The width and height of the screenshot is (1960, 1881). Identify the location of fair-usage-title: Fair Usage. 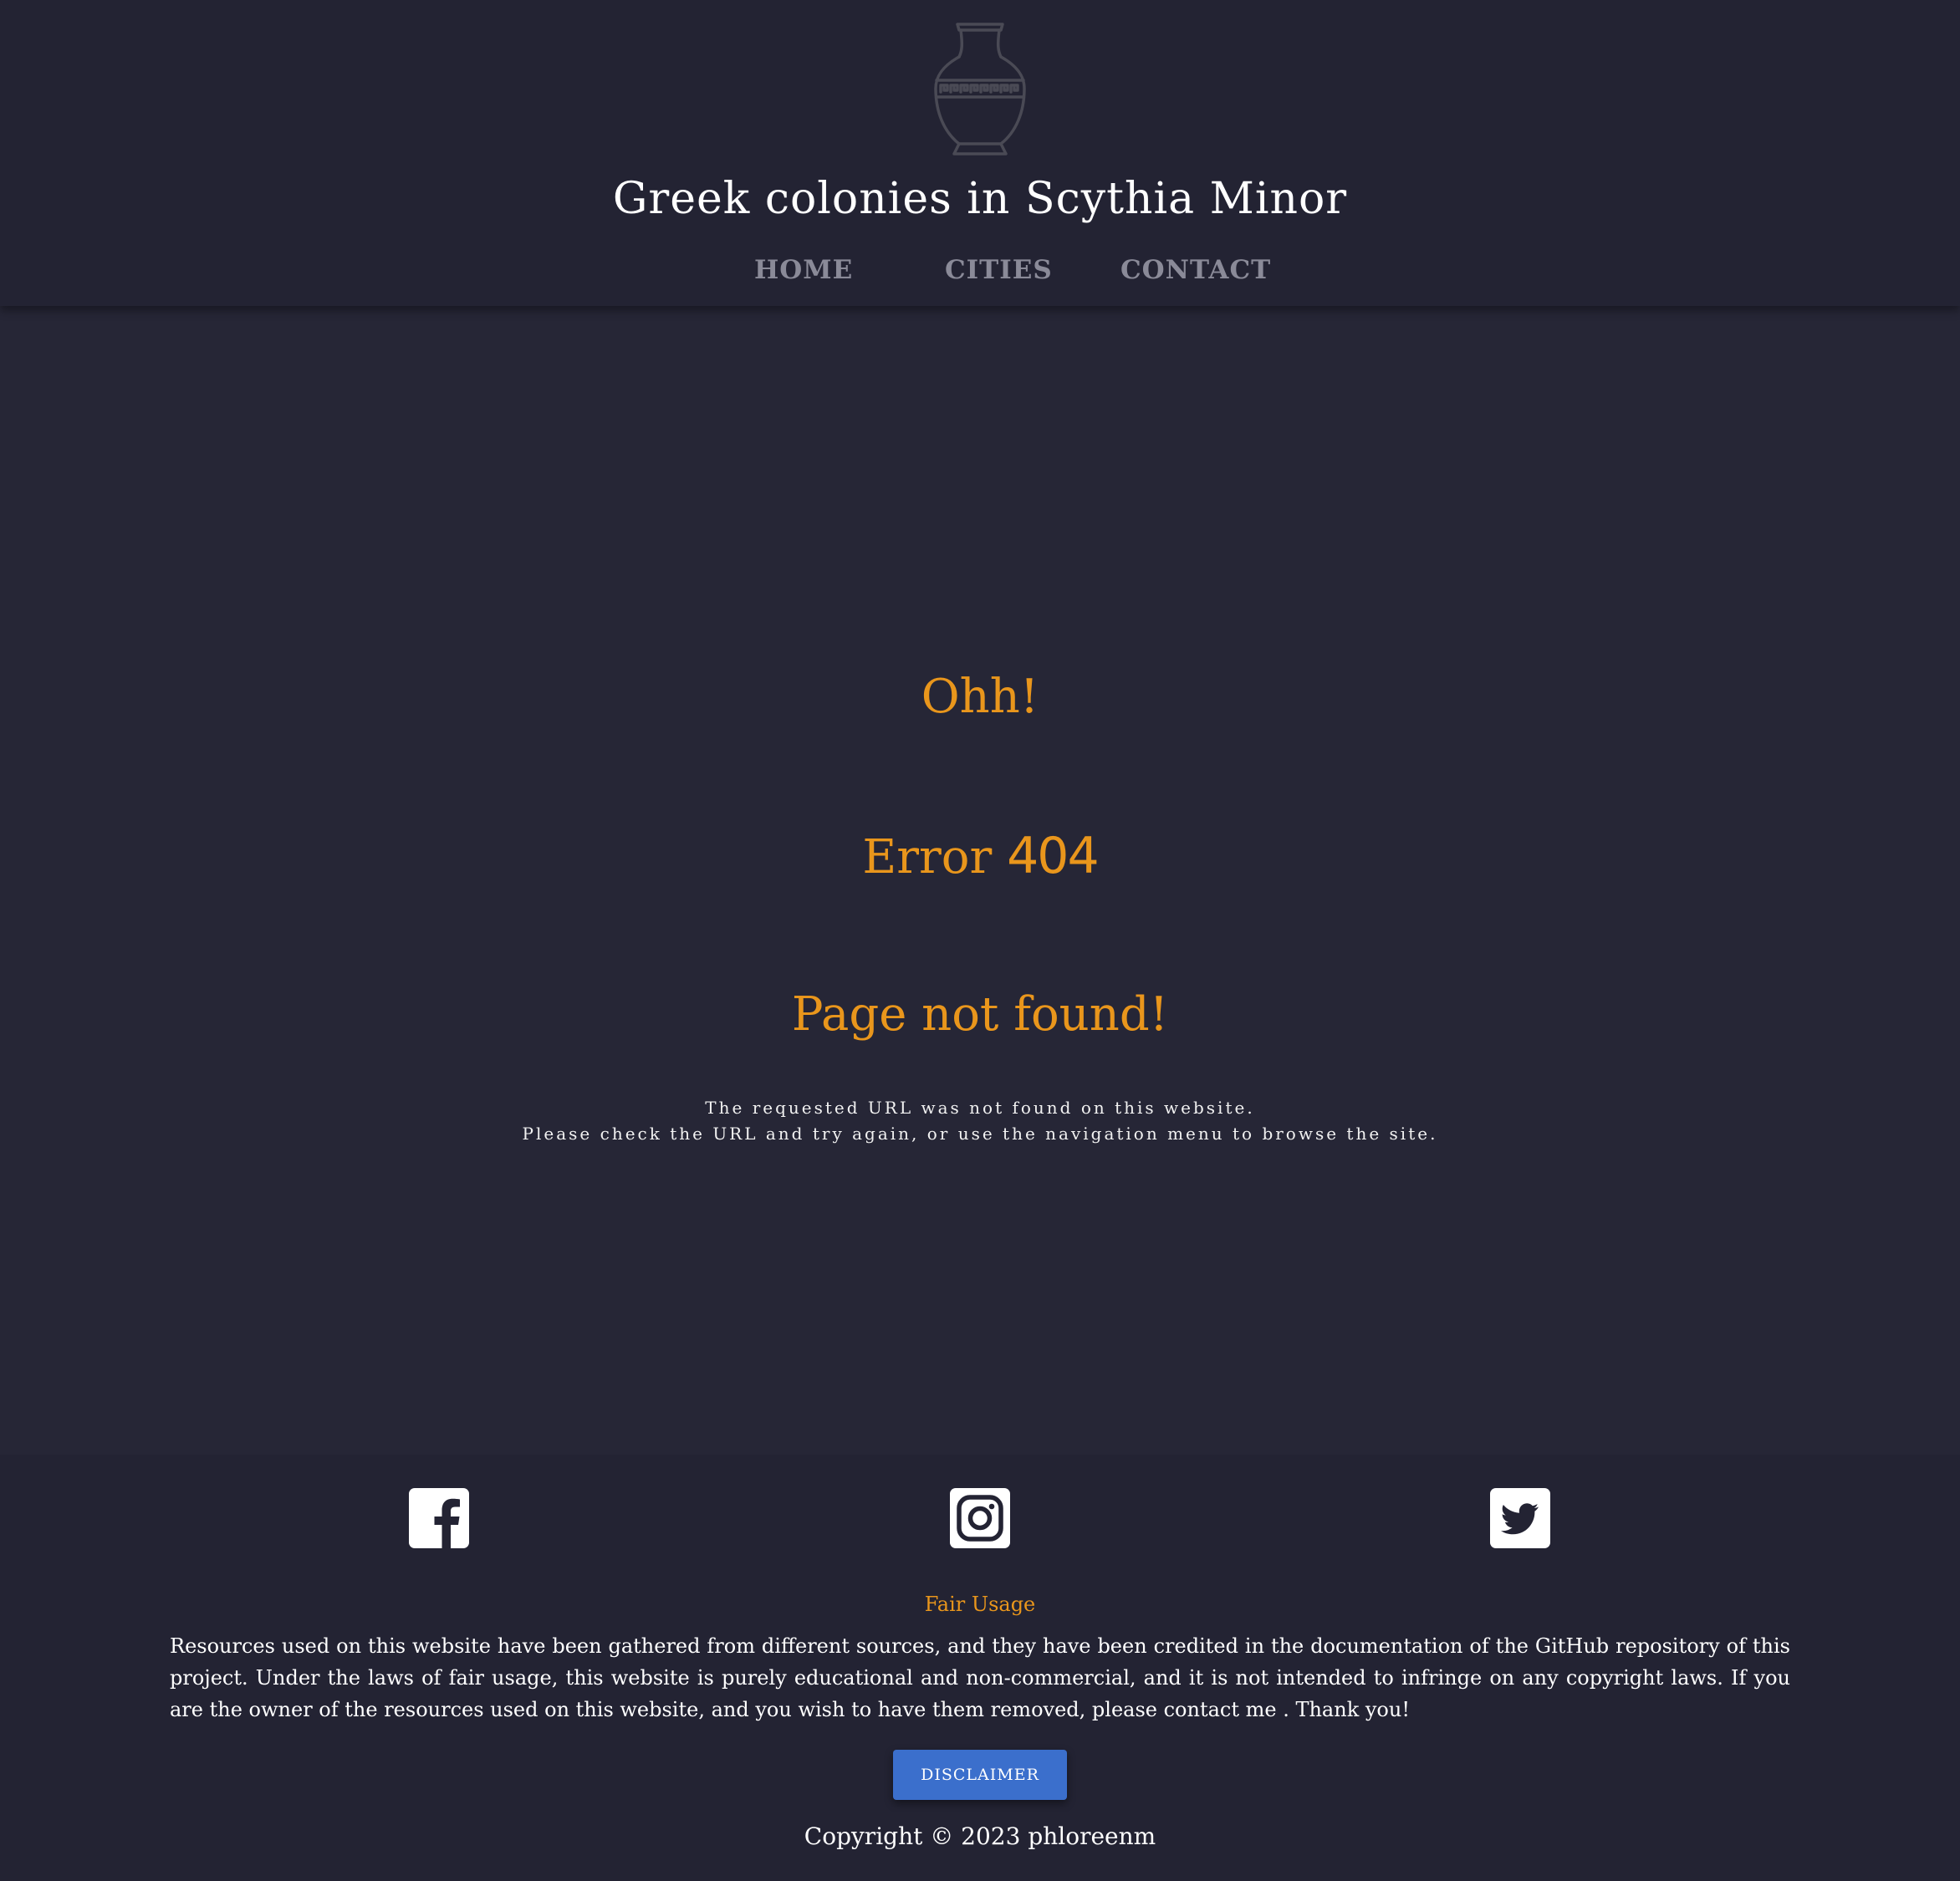
(980, 1604).